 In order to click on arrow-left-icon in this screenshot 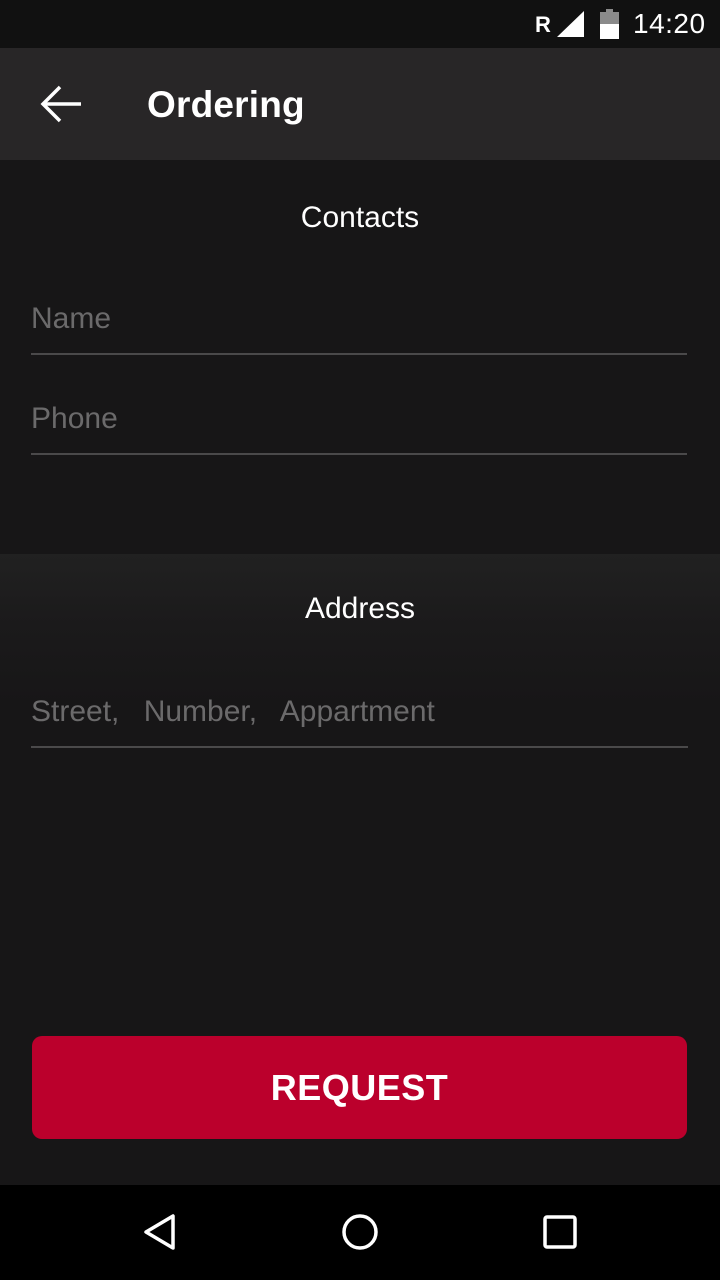, I will do `click(60, 104)`.